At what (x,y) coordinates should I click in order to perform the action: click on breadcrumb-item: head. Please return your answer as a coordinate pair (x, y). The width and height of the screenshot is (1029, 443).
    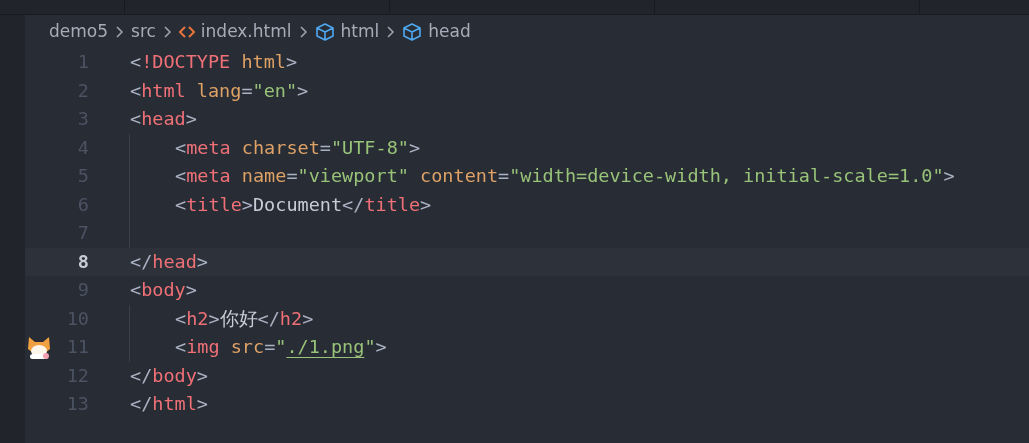
    Looking at the image, I should click on (449, 31).